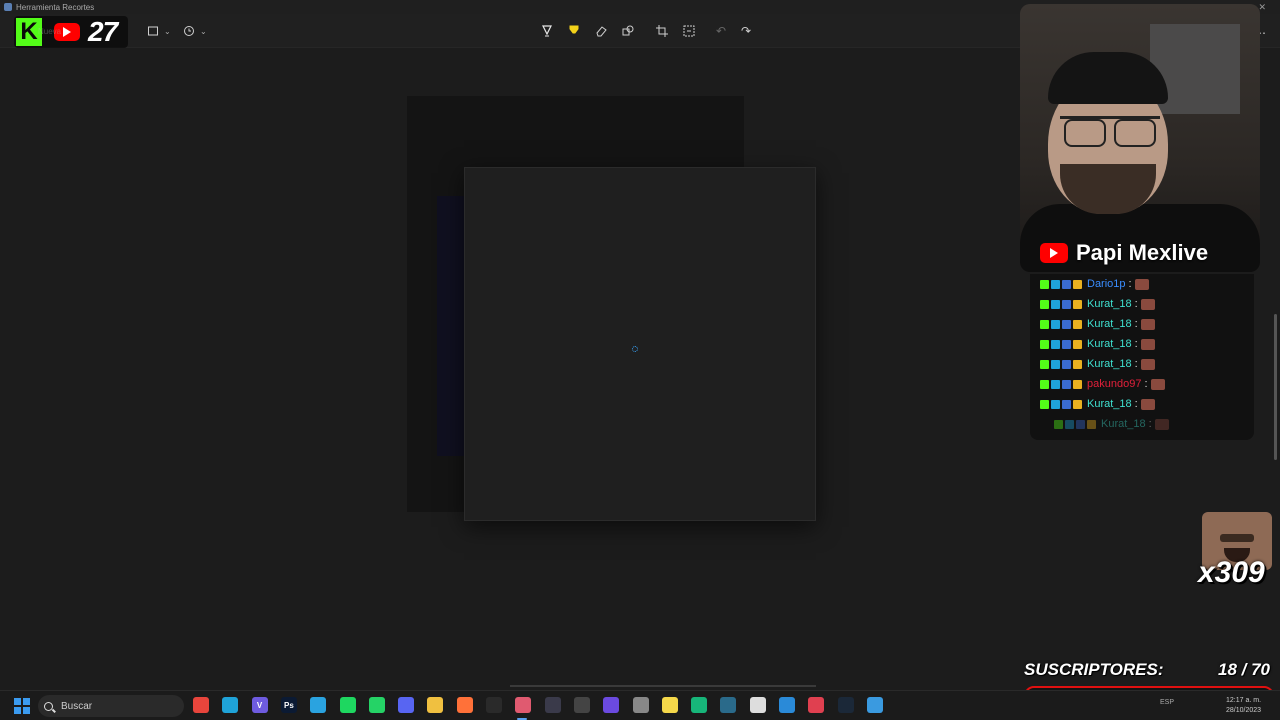  I want to click on chrome-icon, so click(201, 705).